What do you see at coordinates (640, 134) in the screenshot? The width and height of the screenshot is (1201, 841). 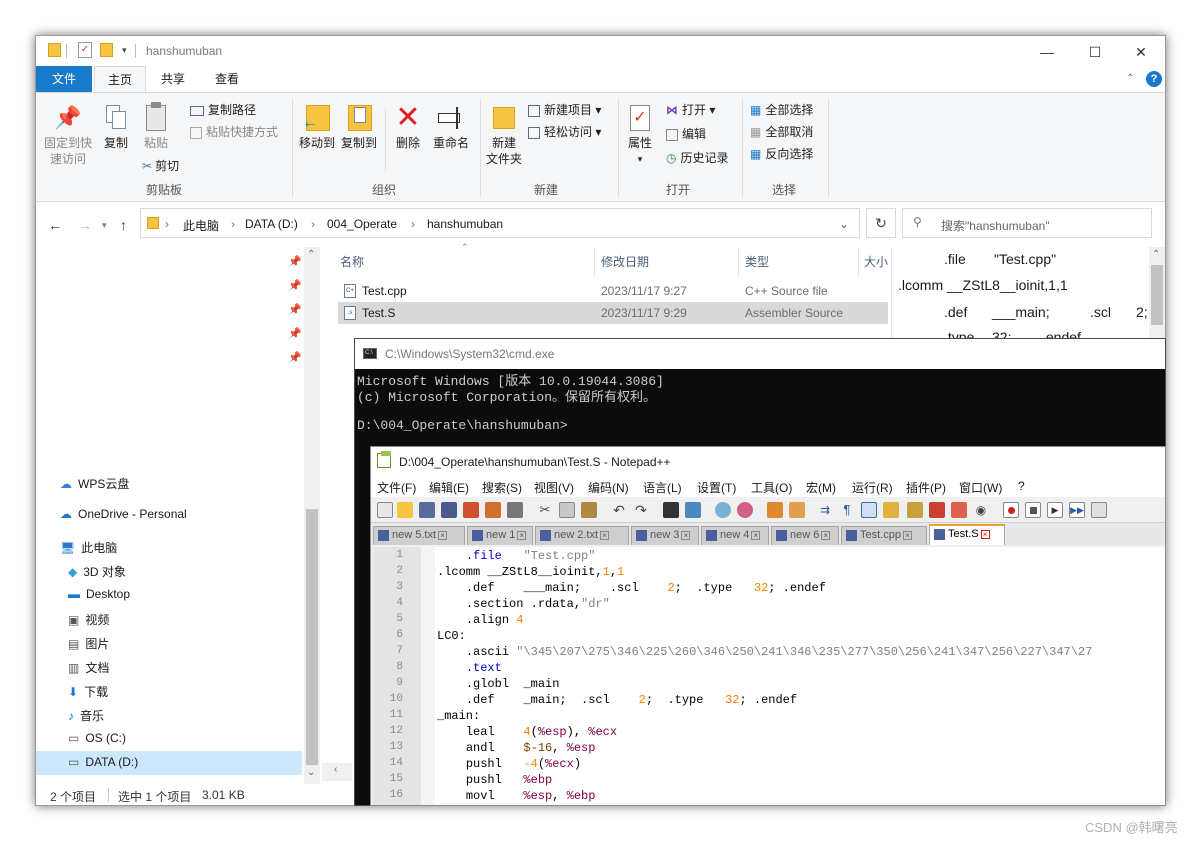 I see `properties-button: ✓ 属性 ▾` at bounding box center [640, 134].